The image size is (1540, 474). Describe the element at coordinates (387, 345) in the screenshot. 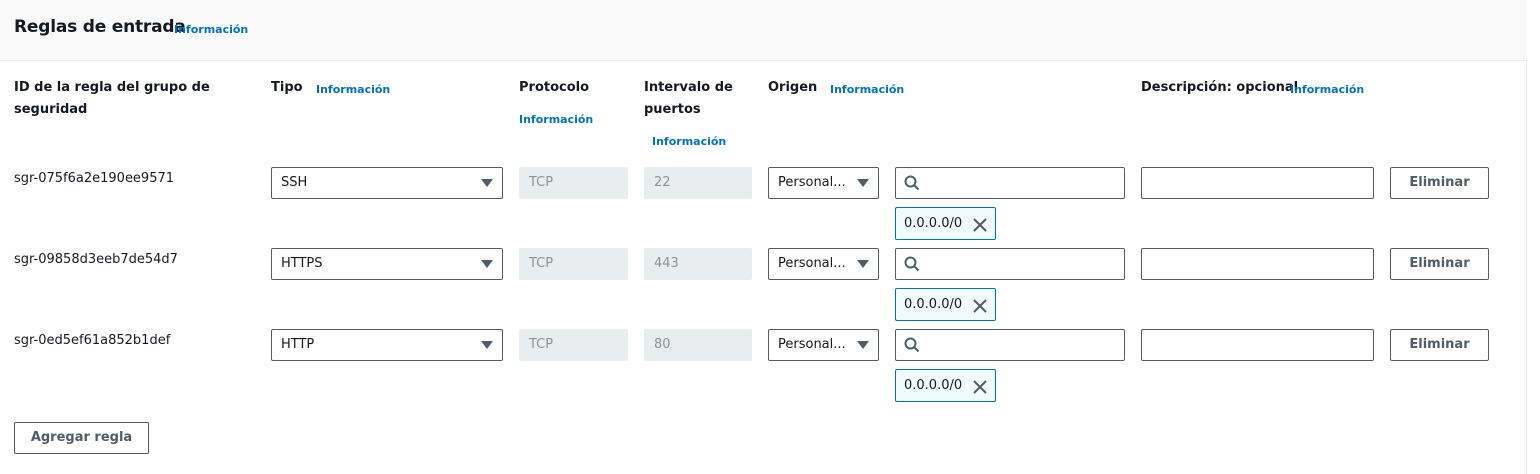

I see `type-select: HTTP` at that location.